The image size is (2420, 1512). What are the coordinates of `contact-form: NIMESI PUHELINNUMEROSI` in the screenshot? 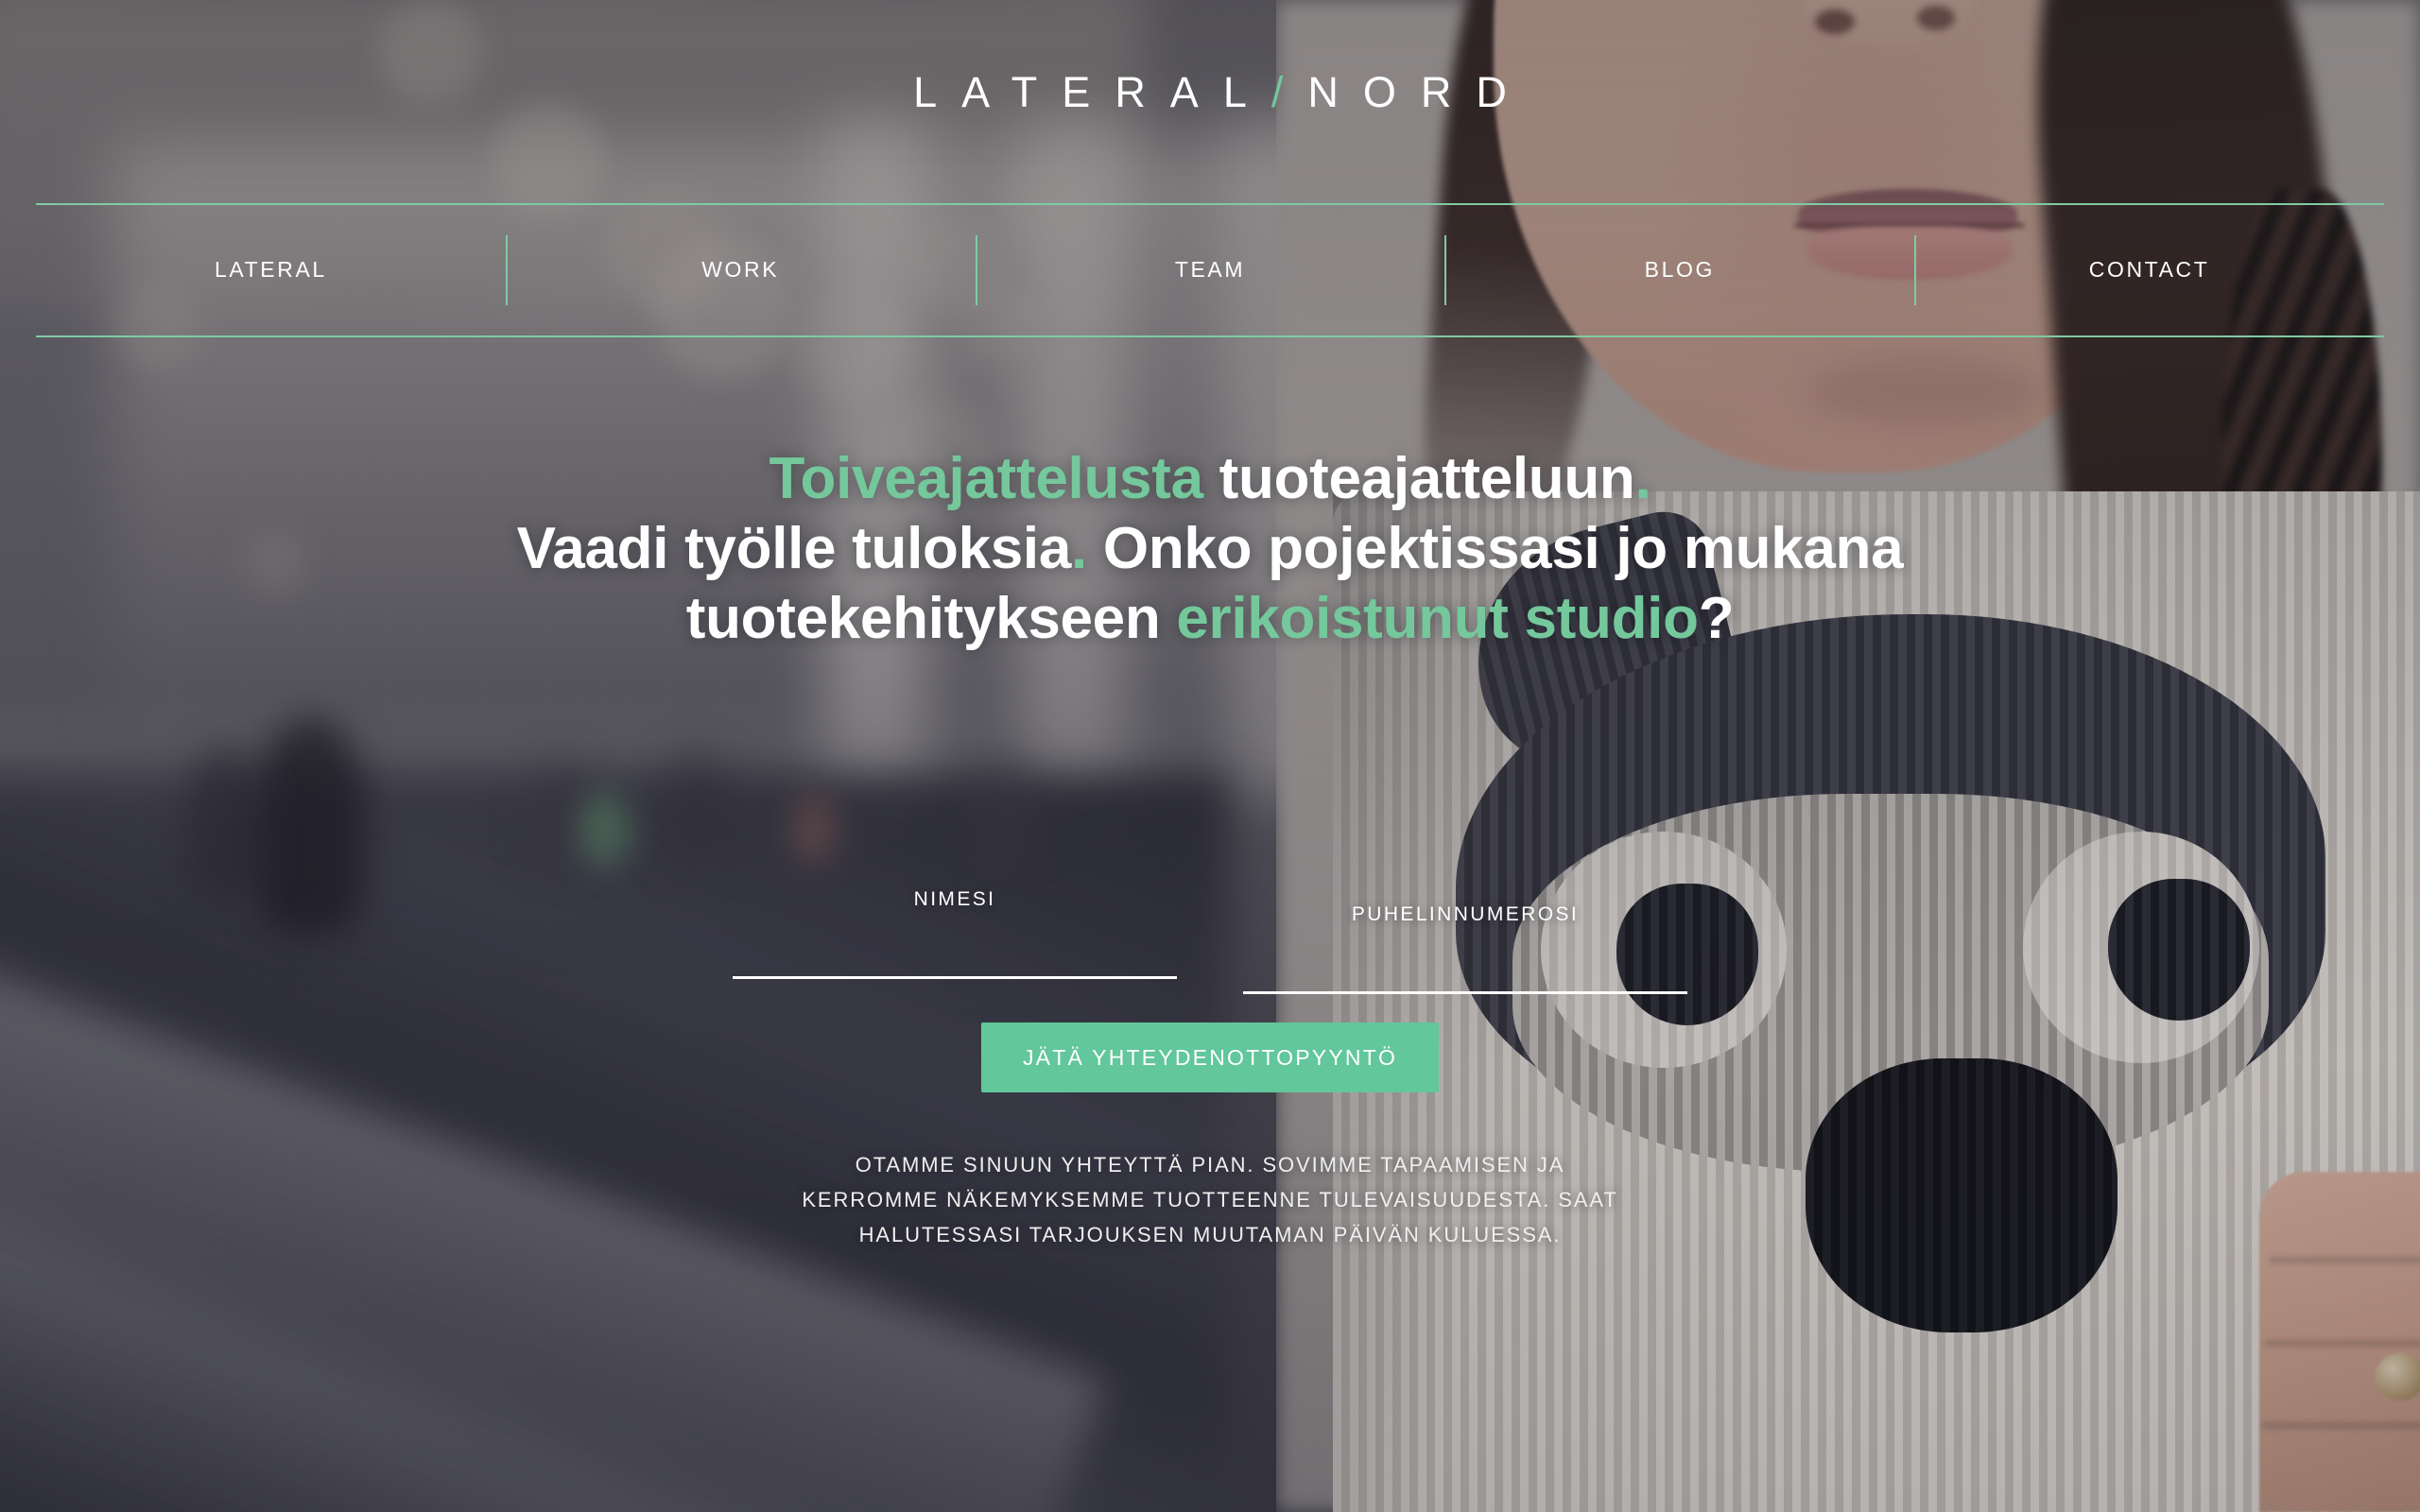 It's located at (1210, 941).